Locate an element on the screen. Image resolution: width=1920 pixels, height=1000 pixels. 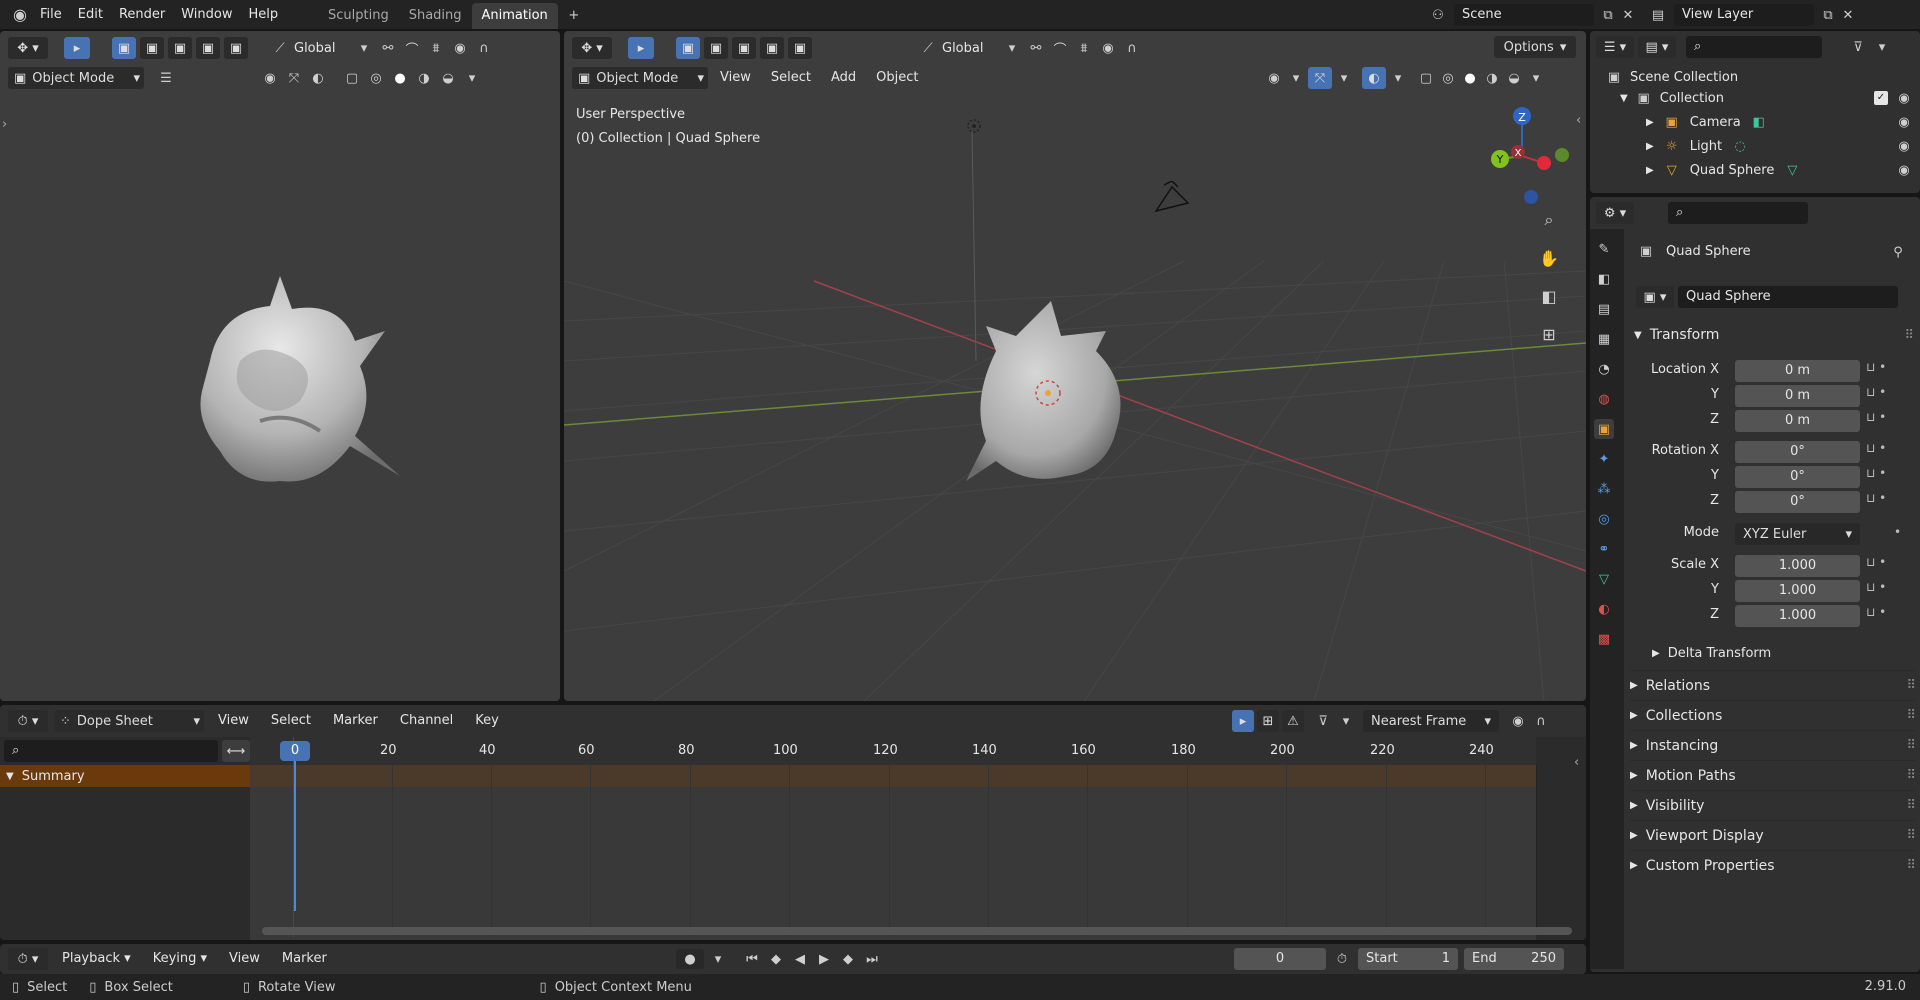
rotation-x-field: 0° is located at coordinates (1797, 452).